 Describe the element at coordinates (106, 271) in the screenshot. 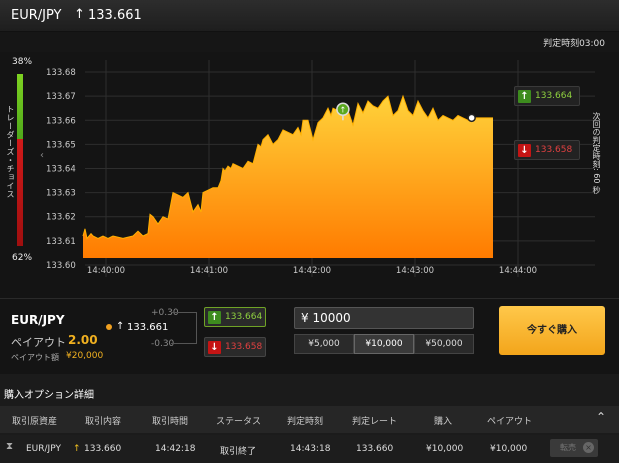

I see `x-tick-label: 14:40:00` at that location.